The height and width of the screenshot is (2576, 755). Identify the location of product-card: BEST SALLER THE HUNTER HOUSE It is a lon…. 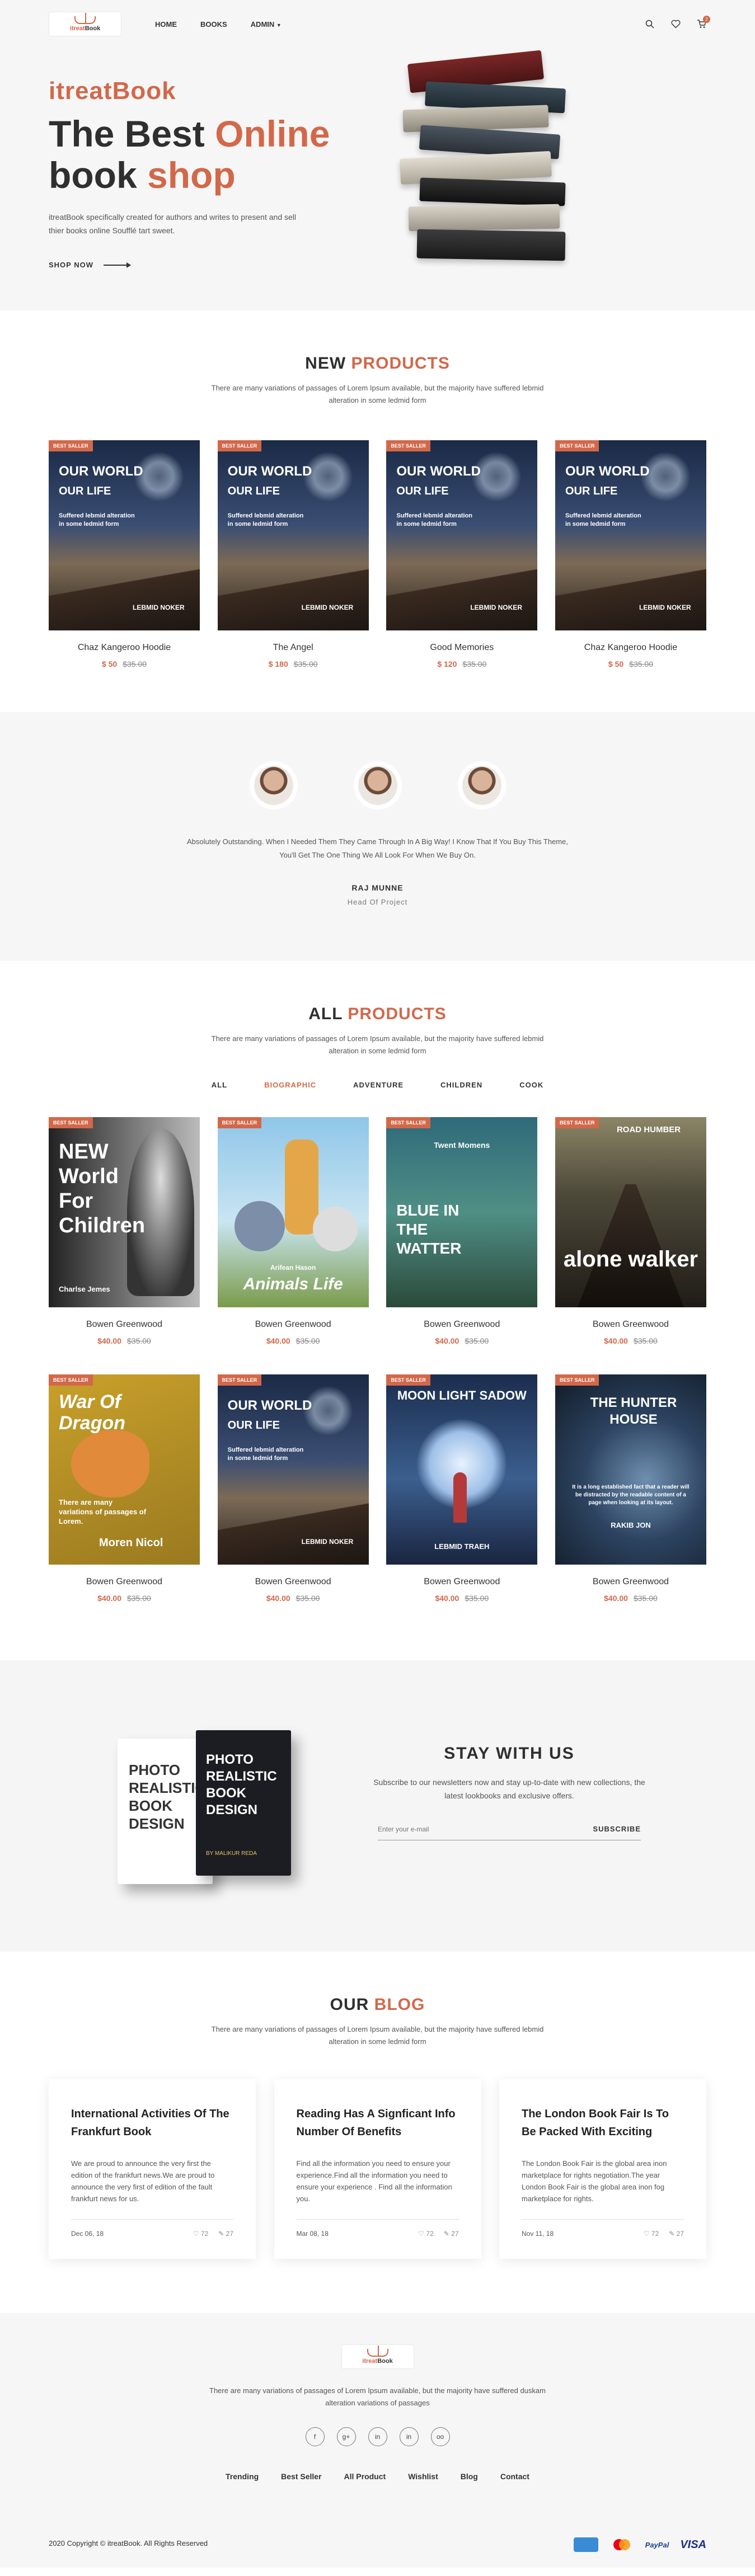
(631, 1488).